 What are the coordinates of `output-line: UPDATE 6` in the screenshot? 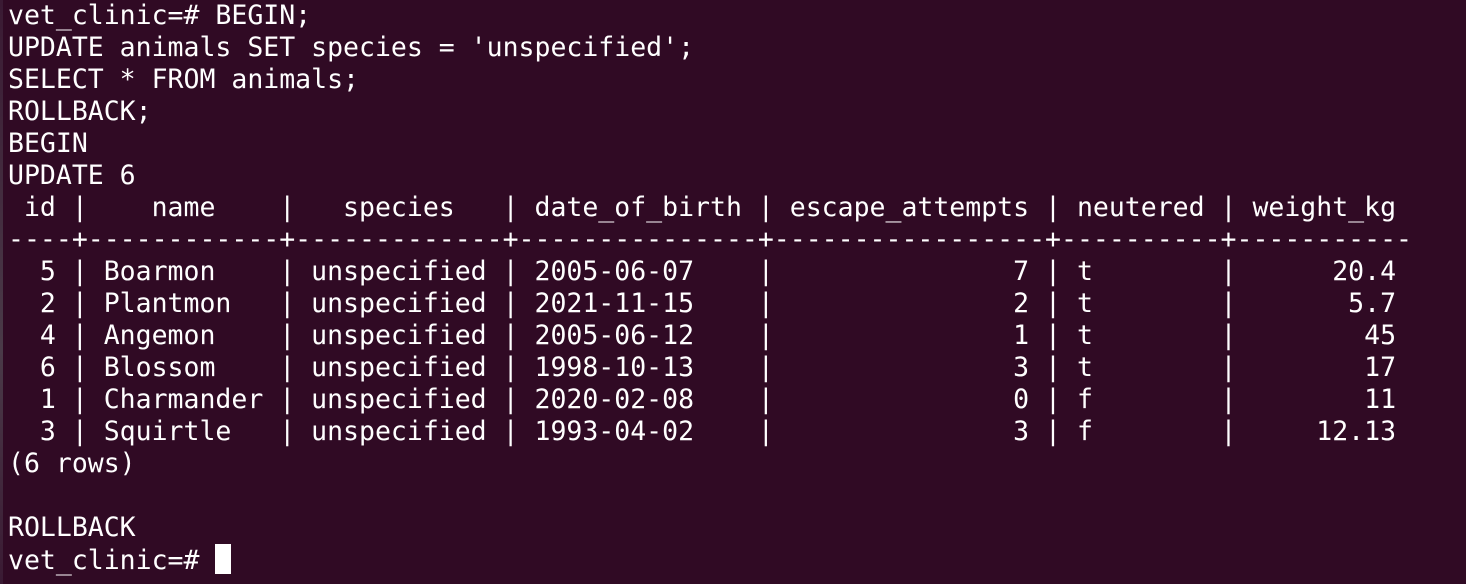 It's located at (72, 175).